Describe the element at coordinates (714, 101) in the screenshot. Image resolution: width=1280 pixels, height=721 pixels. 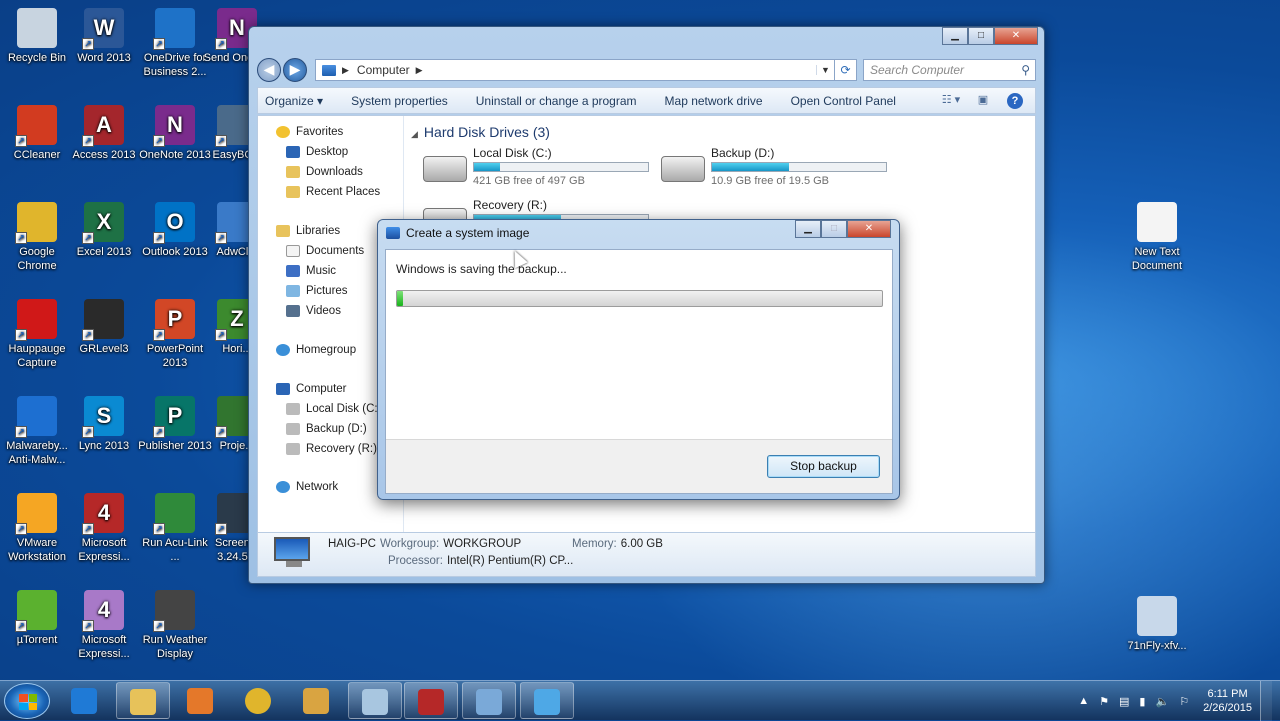
I see `map-network-drive-button: Map network drive` at that location.